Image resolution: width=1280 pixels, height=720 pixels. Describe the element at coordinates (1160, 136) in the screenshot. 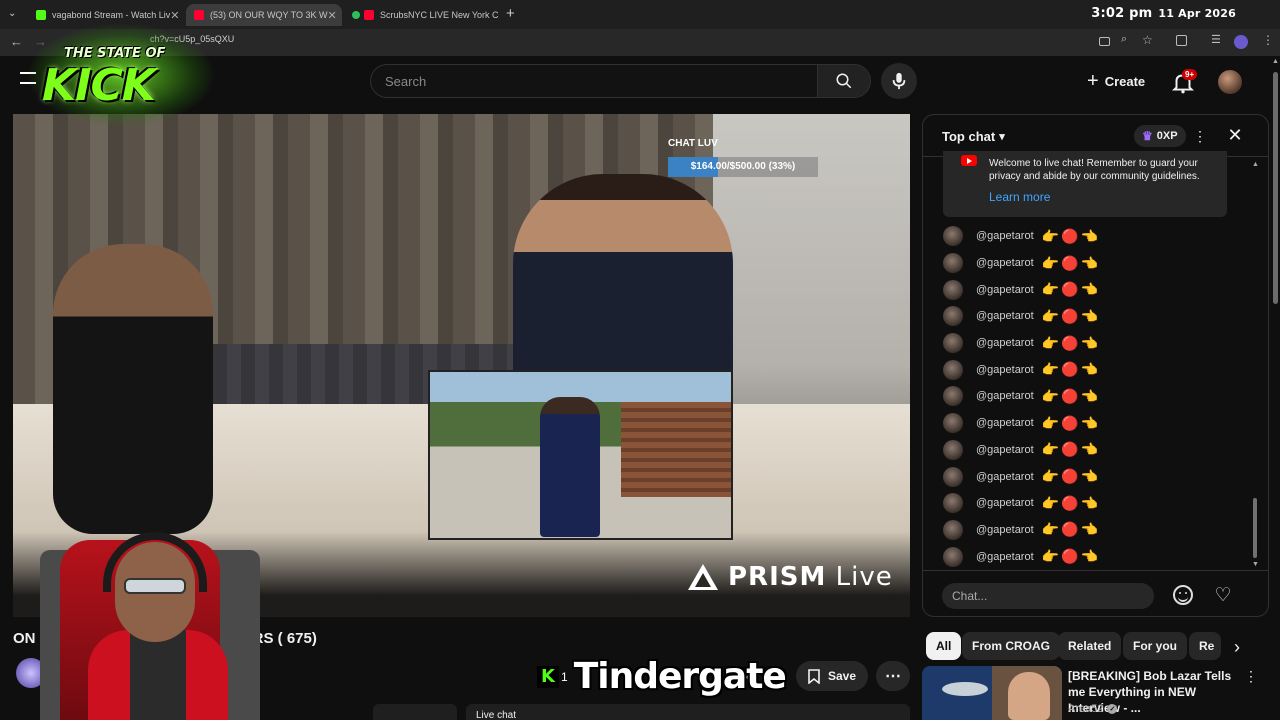

I see `xp-badge: ♛ 0XP` at that location.